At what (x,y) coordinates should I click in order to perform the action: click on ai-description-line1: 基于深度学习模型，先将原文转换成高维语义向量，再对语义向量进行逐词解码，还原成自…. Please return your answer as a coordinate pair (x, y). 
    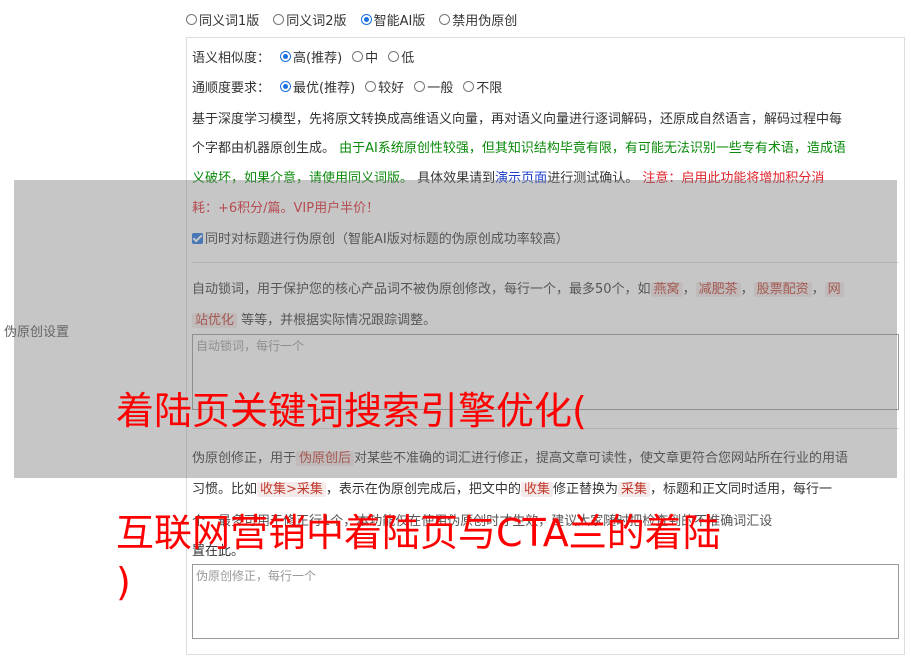
    Looking at the image, I should click on (517, 119).